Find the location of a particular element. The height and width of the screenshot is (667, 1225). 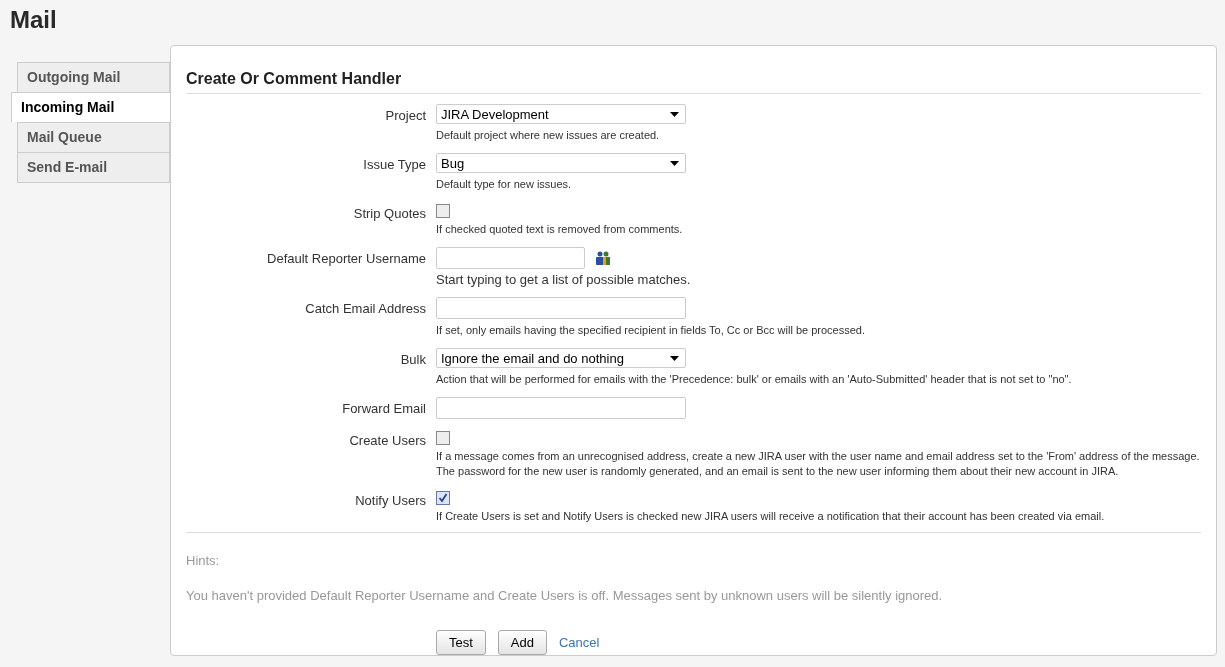

field-label: Bulk is located at coordinates (413, 360).